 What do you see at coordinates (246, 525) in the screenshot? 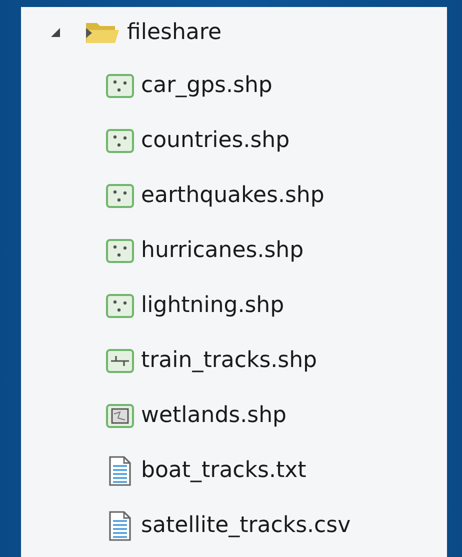
I see `file-label: satellite_tracks.csv` at bounding box center [246, 525].